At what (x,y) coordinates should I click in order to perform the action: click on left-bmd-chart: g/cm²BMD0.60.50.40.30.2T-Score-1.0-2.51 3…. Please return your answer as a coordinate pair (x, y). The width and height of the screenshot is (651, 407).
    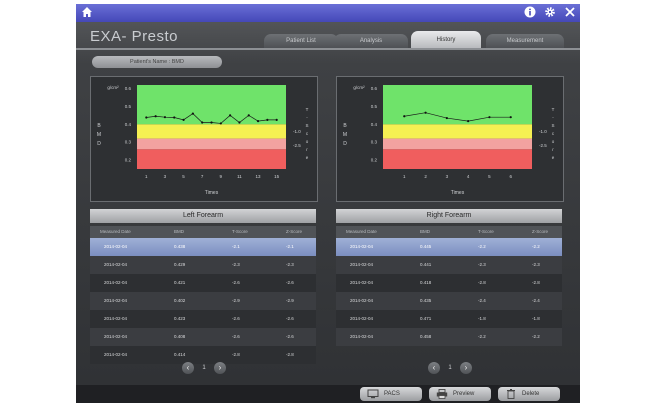
    Looking at the image, I should click on (203, 140).